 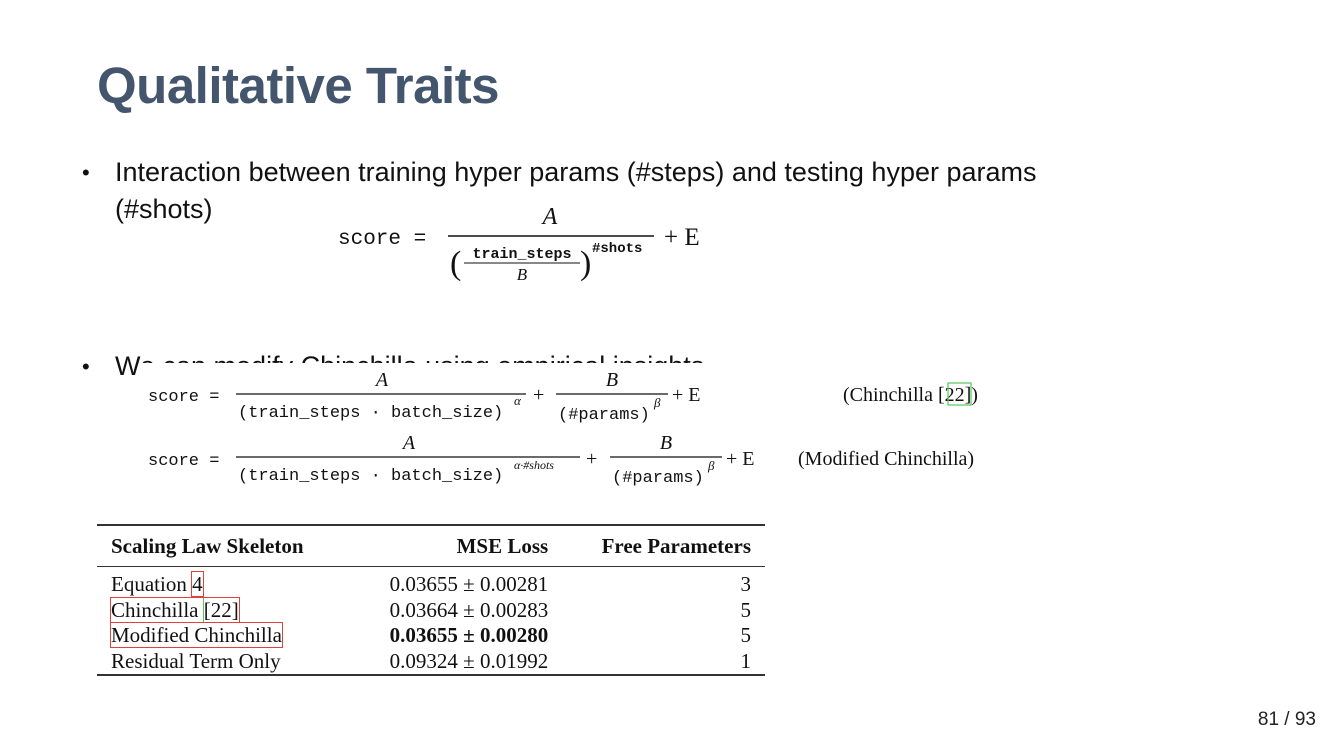 I want to click on modified-chinchilla-label: (Modified Chinchilla), so click(x=886, y=459).